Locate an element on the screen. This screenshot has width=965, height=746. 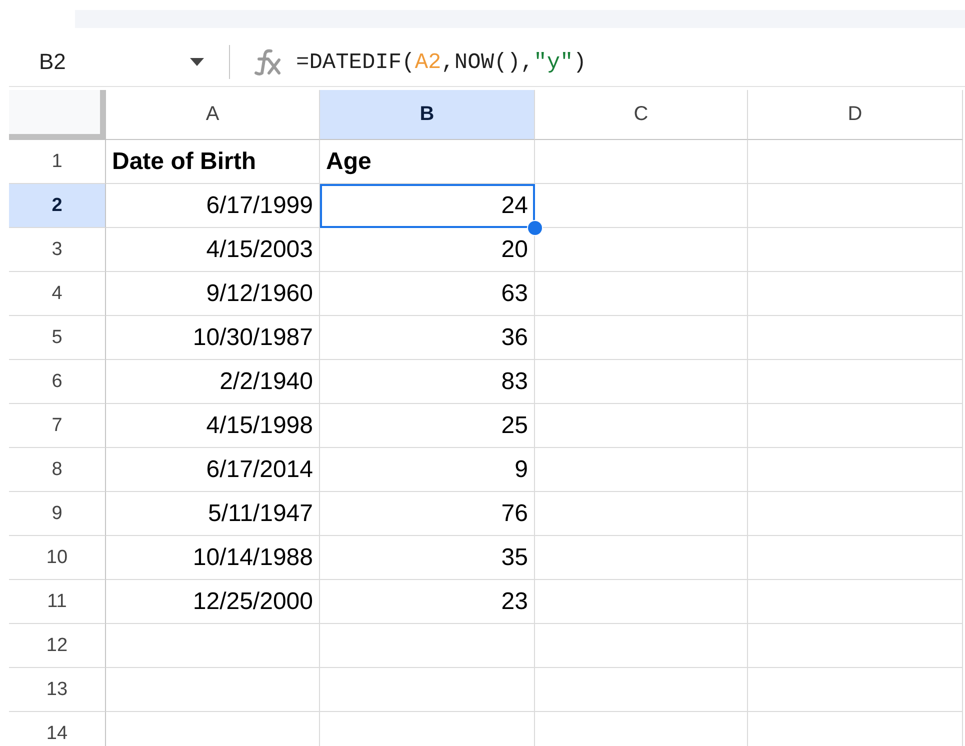
table-cell: Age is located at coordinates (427, 162).